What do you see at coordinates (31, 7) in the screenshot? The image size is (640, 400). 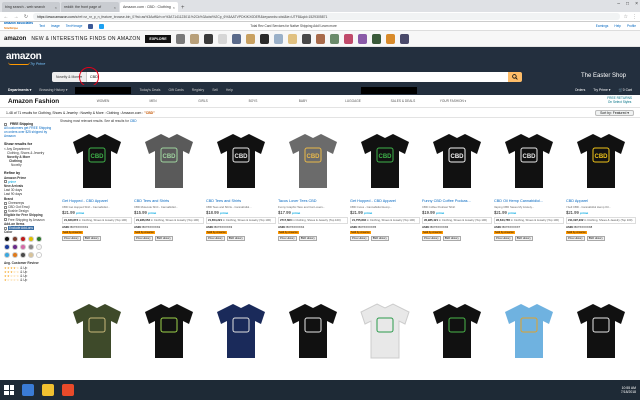 I see `browser-tab-1: bing search - web search ×` at bounding box center [31, 7].